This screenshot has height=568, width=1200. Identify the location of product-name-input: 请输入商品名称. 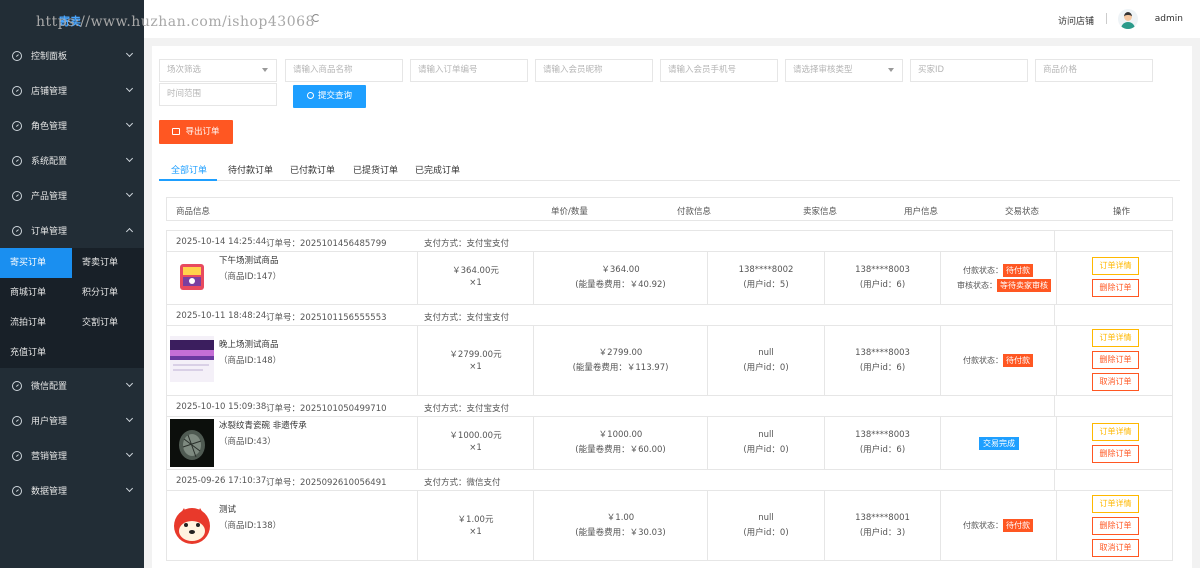
(344, 70).